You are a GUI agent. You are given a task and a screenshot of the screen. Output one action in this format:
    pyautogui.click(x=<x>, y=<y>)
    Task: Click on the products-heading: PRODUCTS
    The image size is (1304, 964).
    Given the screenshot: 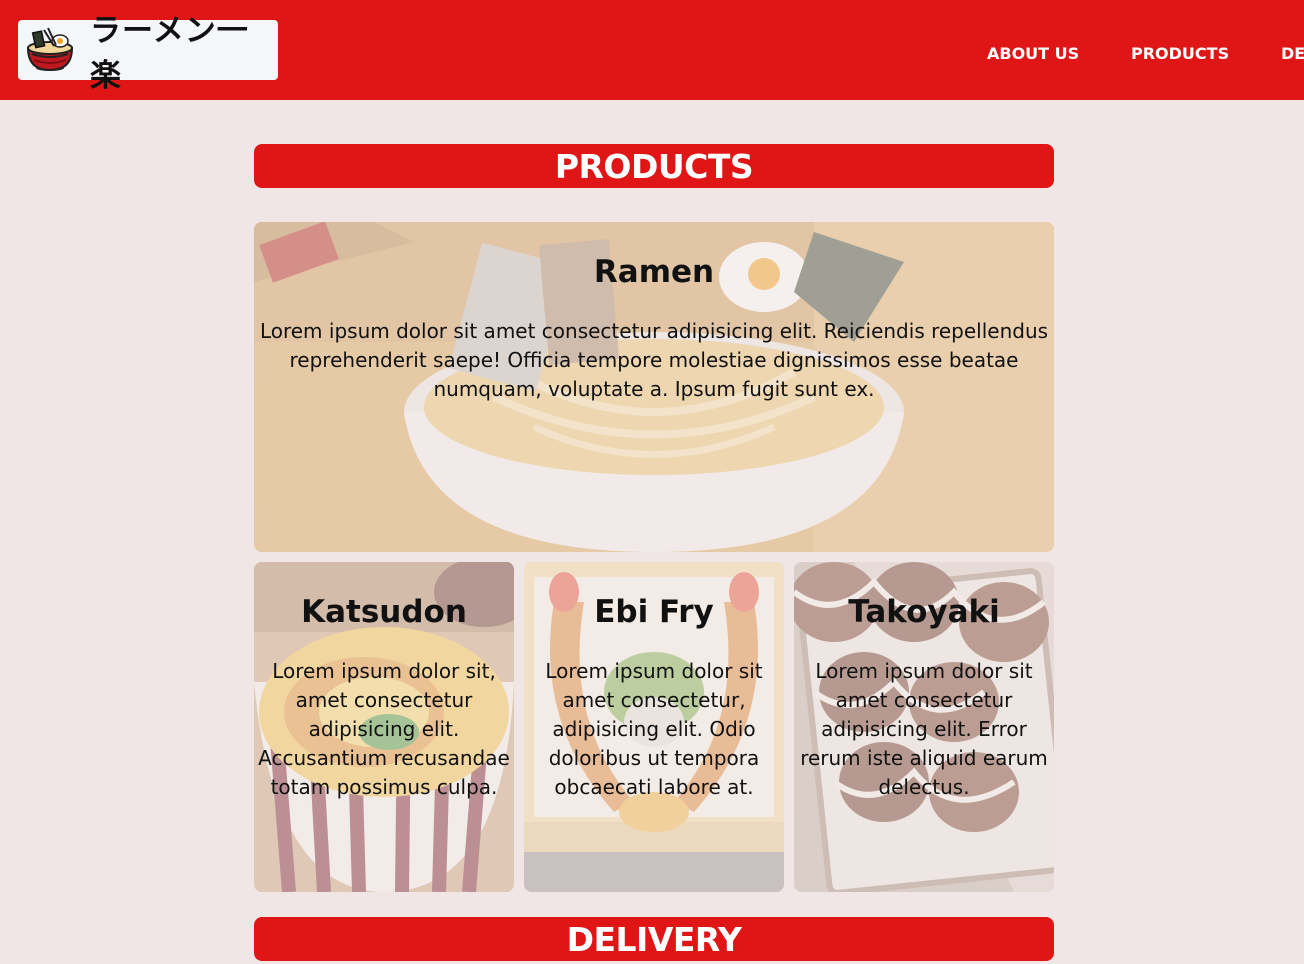 What is the action you would take?
    pyautogui.click(x=654, y=166)
    